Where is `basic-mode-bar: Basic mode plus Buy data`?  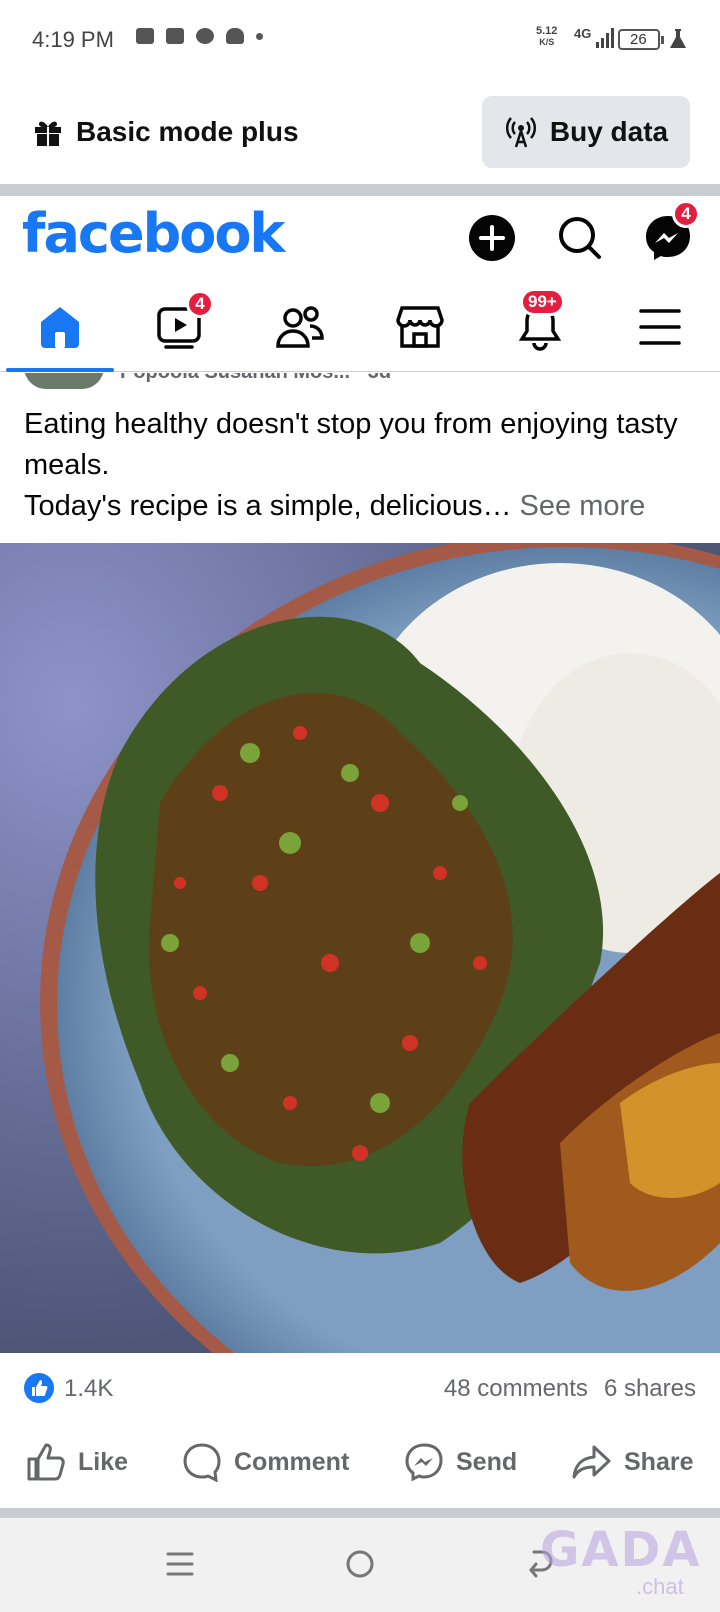 basic-mode-bar: Basic mode plus Buy data is located at coordinates (360, 132).